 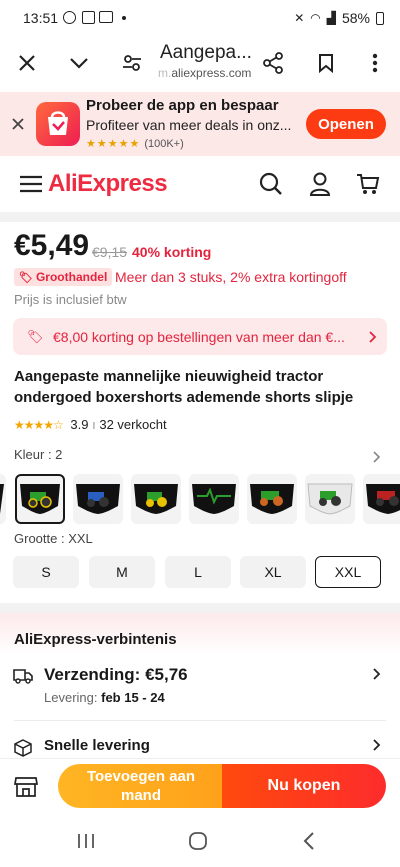 I want to click on close-tab-button, so click(x=27, y=63).